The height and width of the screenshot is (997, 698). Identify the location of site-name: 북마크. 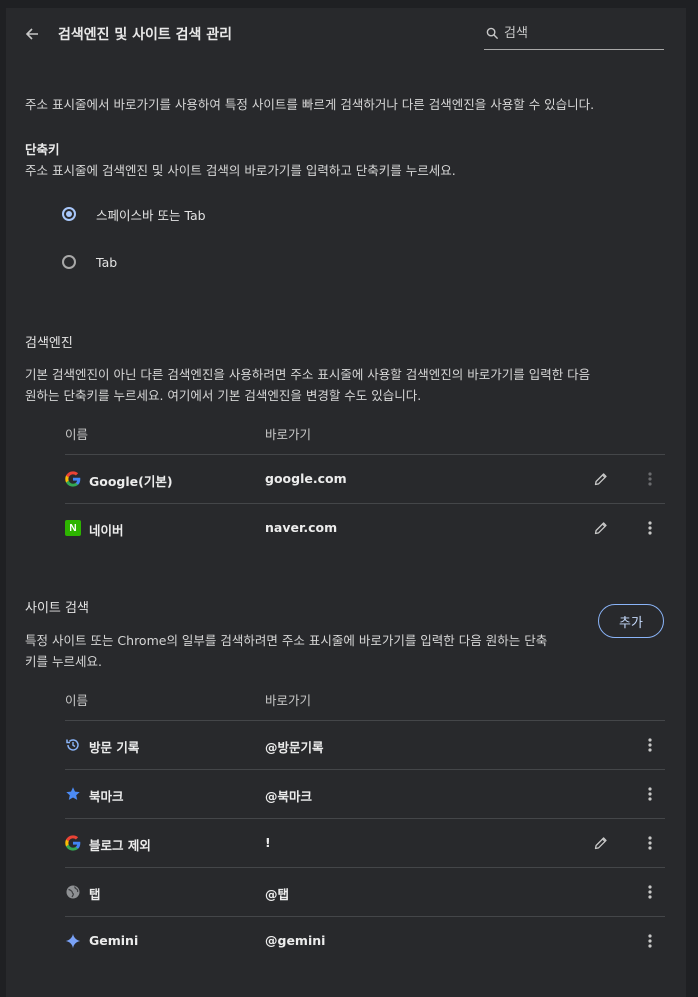
(106, 796).